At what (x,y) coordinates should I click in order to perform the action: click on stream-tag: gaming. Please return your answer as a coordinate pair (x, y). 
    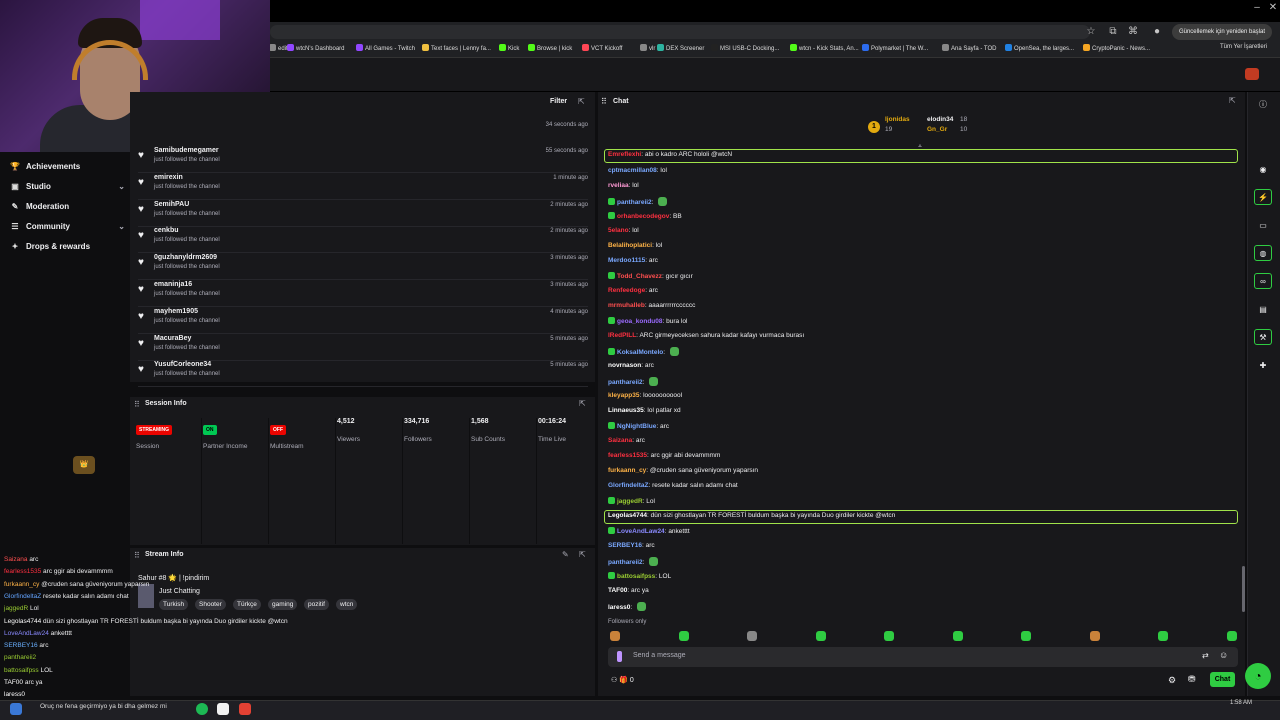
    Looking at the image, I should click on (283, 604).